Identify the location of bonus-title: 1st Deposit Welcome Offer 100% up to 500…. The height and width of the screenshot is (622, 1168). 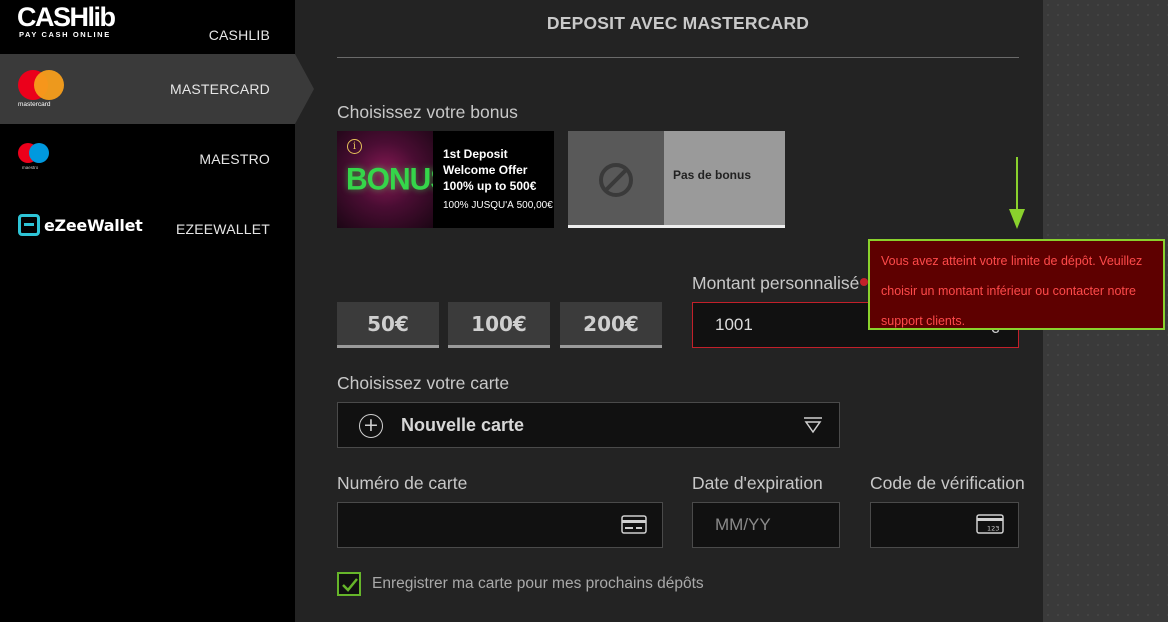
(490, 170).